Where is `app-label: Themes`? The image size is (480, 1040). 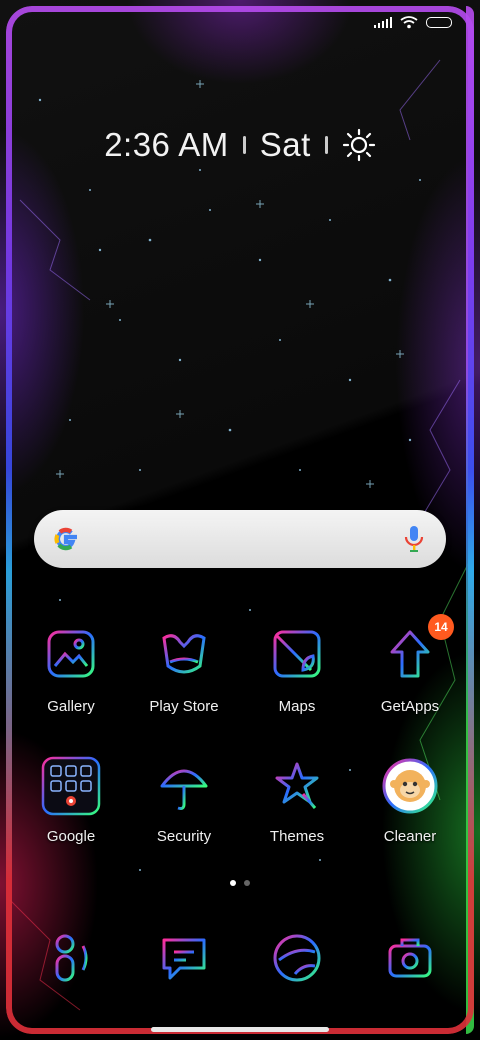 app-label: Themes is located at coordinates (297, 836).